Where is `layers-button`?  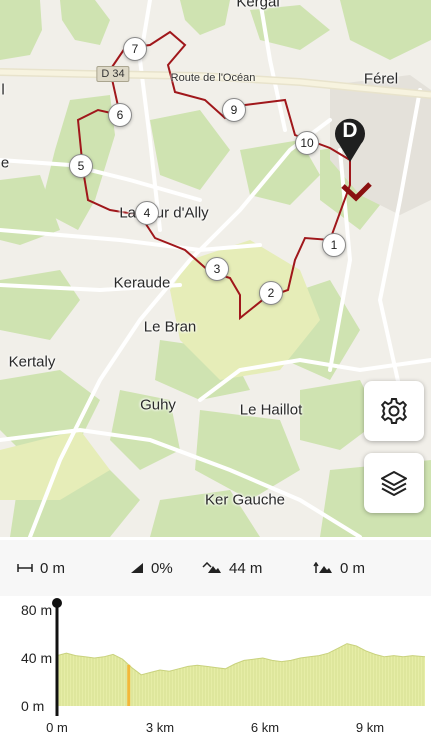 layers-button is located at coordinates (394, 483).